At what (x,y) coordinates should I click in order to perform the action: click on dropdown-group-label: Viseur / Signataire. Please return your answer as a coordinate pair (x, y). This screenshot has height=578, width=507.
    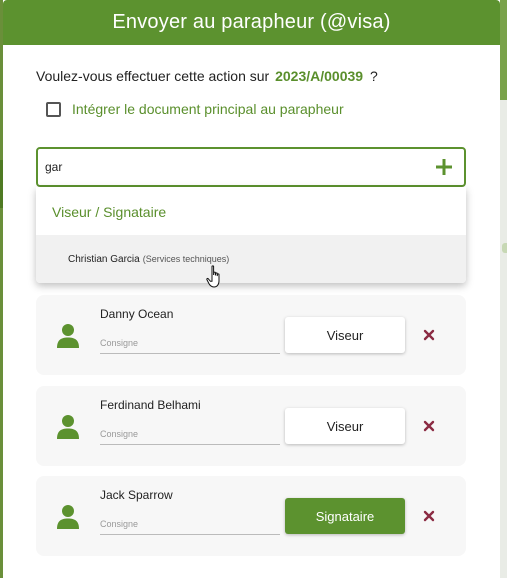
    Looking at the image, I should click on (109, 212).